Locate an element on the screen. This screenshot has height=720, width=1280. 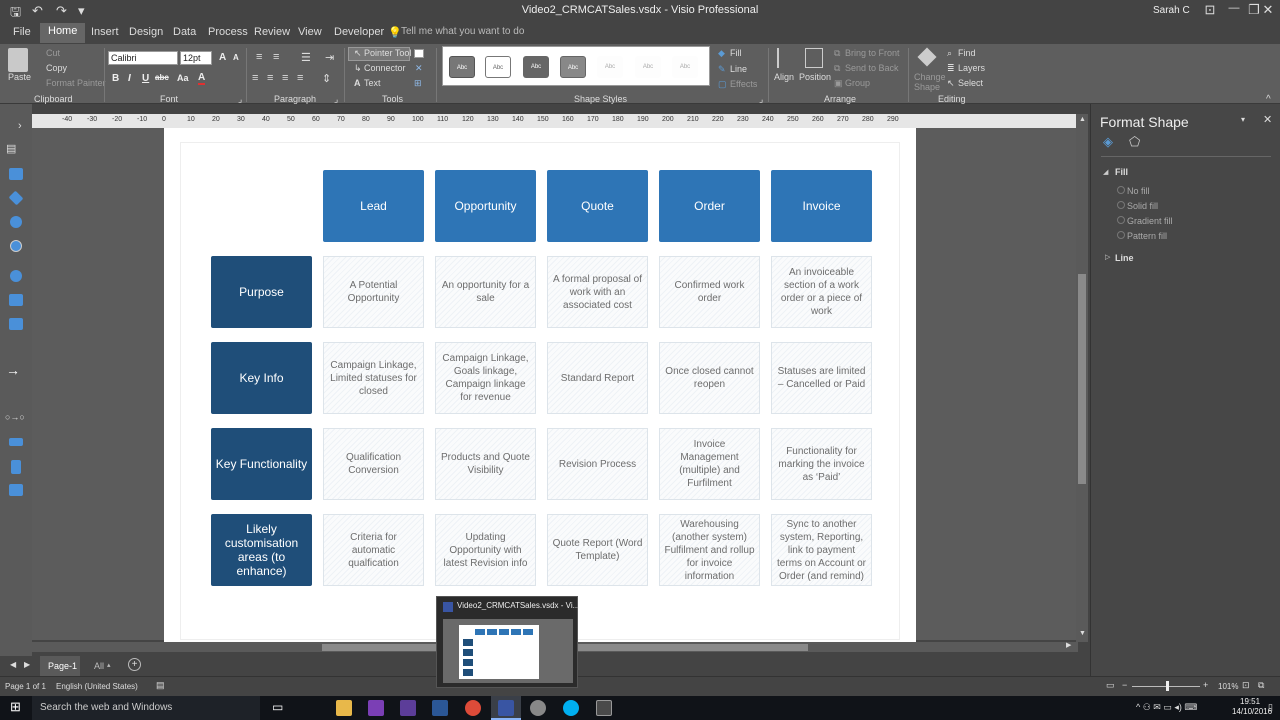
align-icon is located at coordinates (784, 58).